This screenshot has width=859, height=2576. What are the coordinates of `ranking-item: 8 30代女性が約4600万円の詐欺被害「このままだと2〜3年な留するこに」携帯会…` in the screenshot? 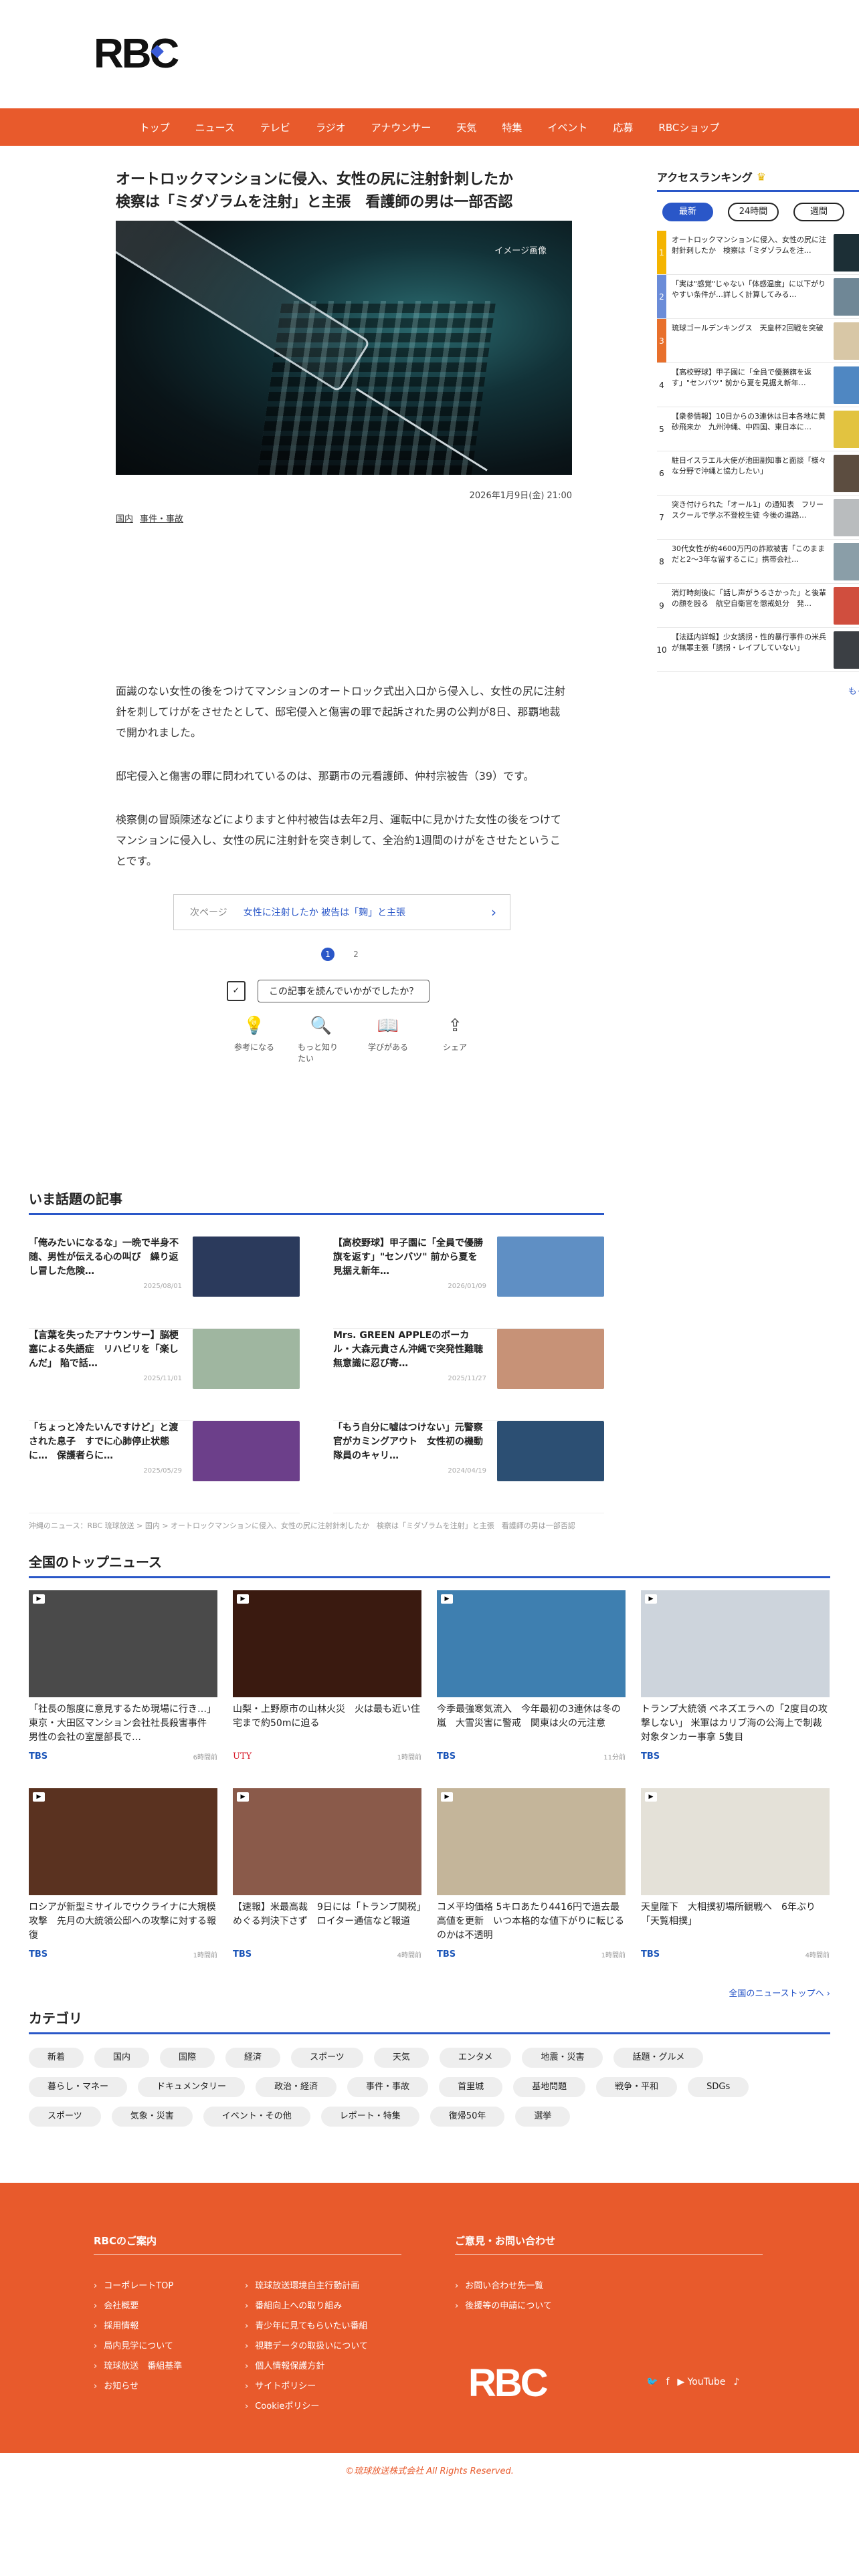 It's located at (758, 562).